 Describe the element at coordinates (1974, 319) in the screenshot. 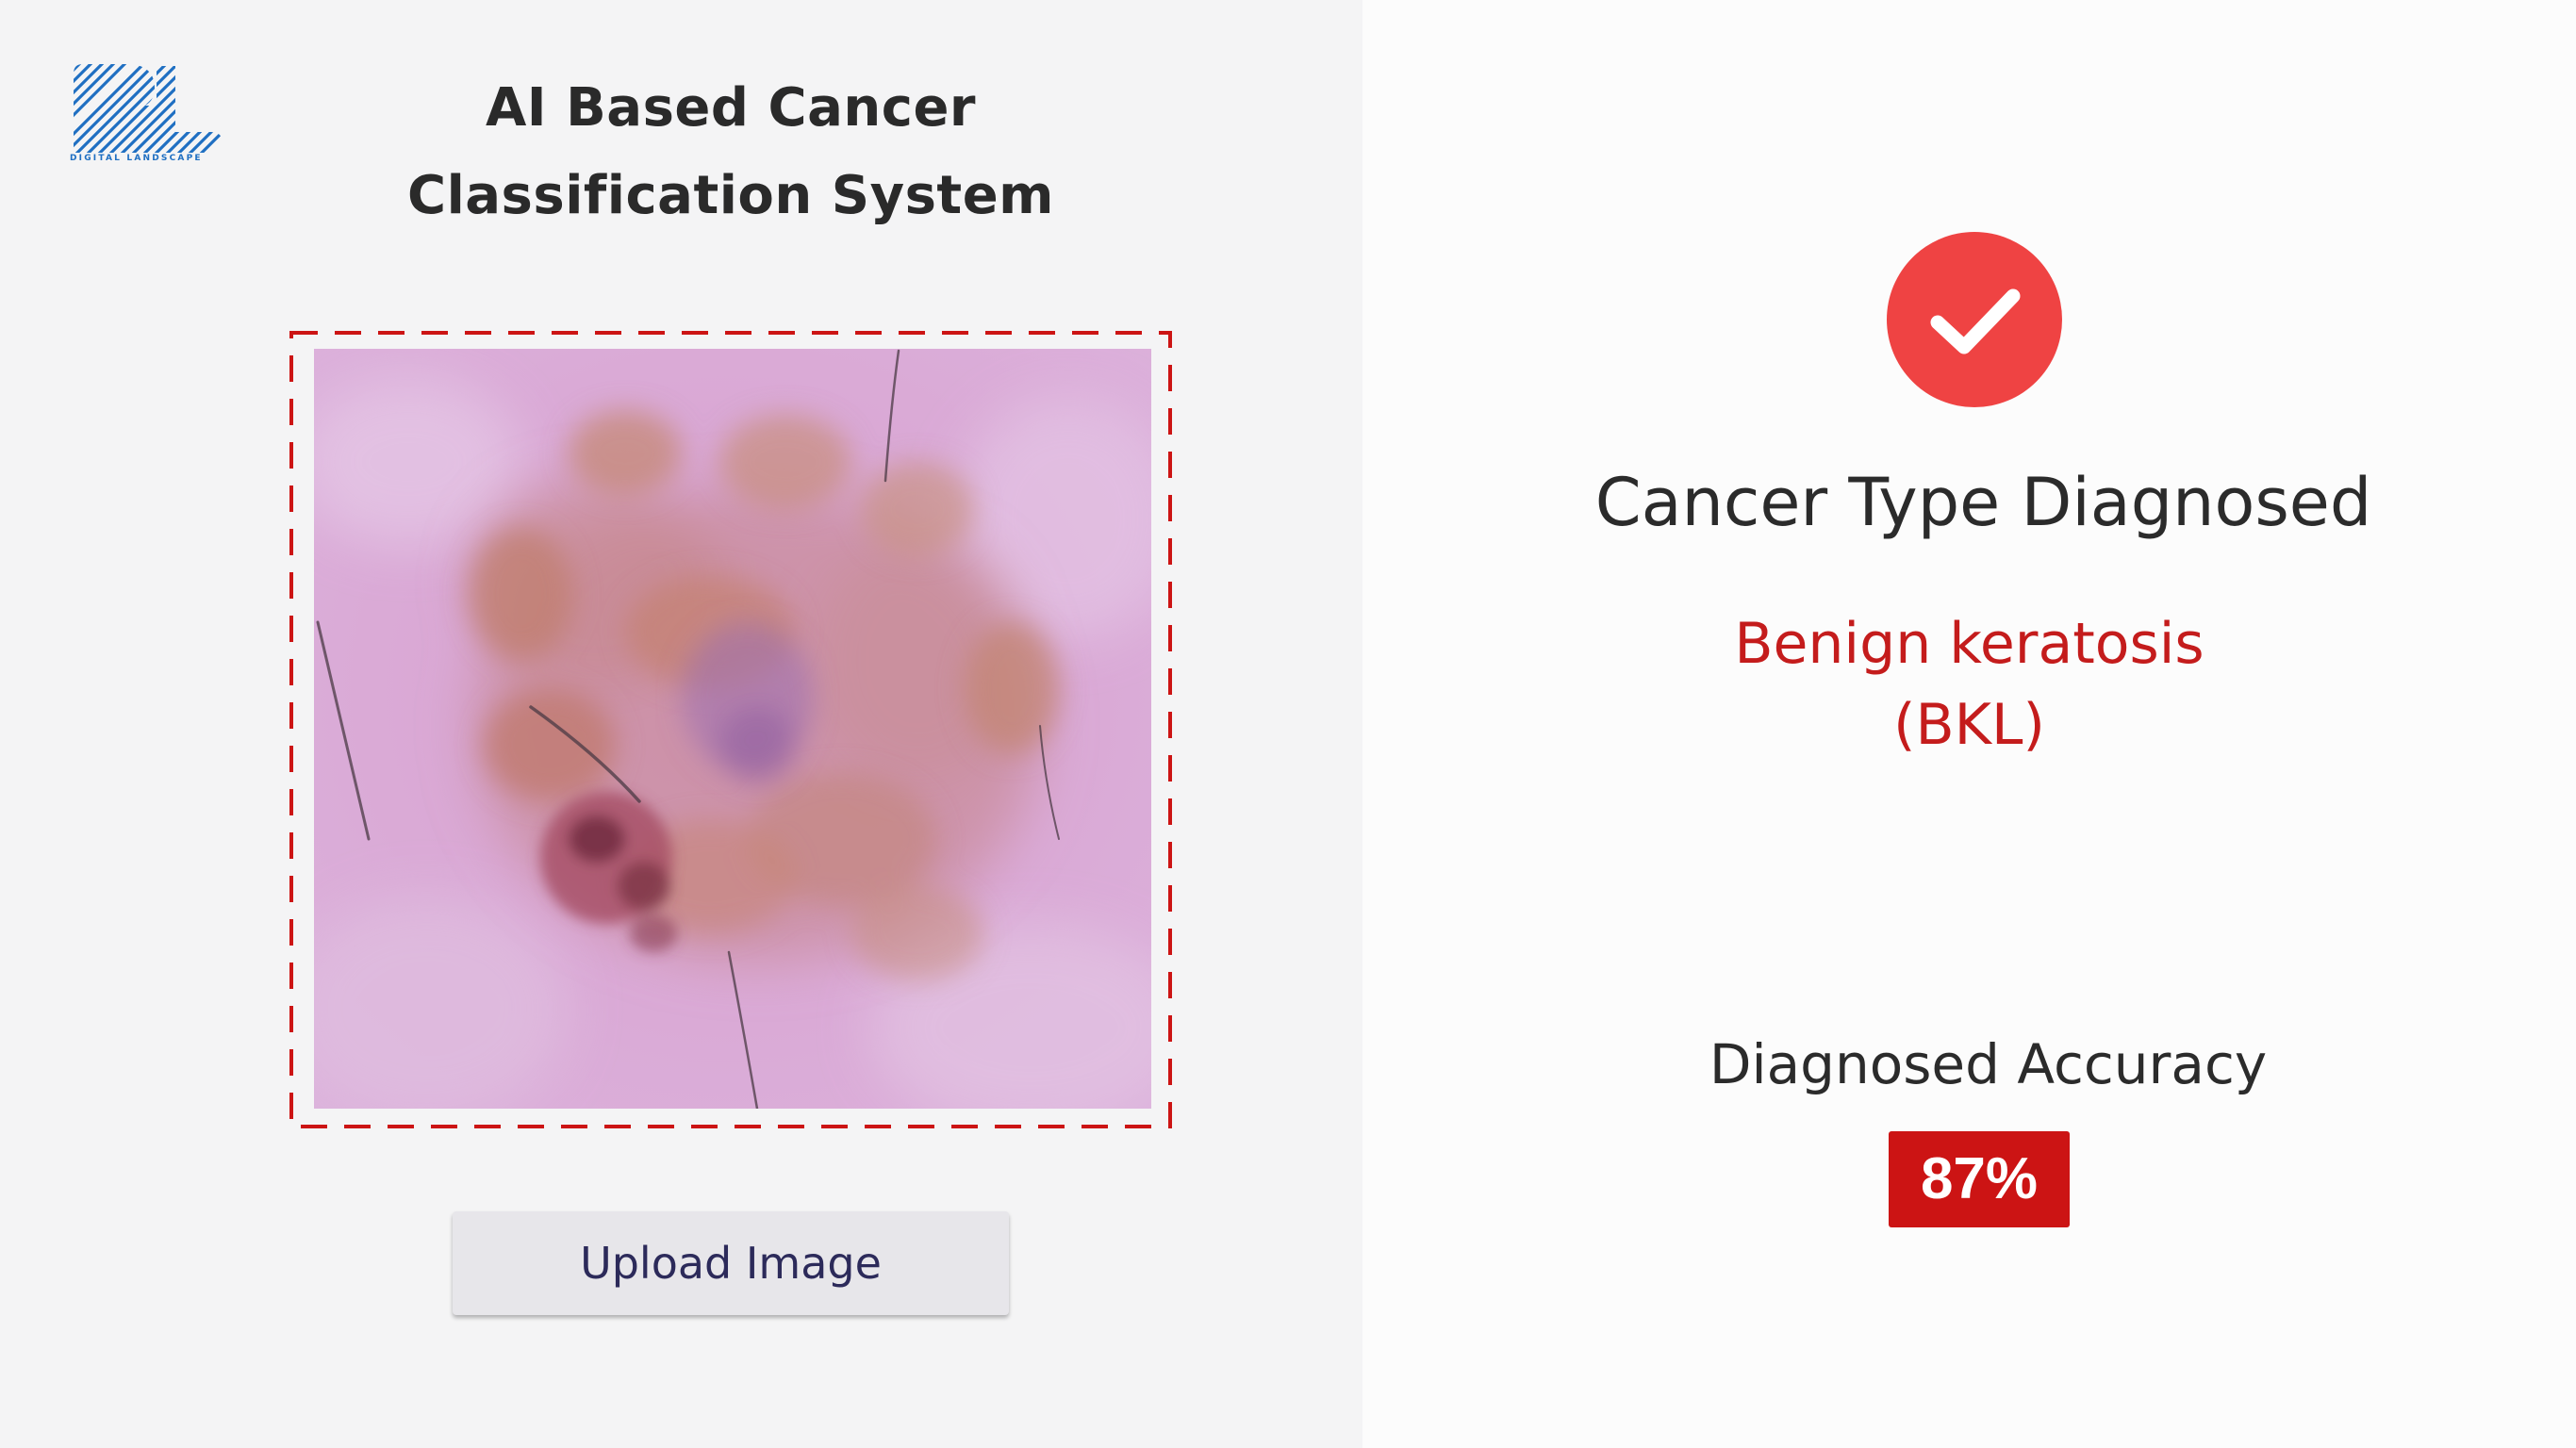

I see `check-circle-icon` at that location.